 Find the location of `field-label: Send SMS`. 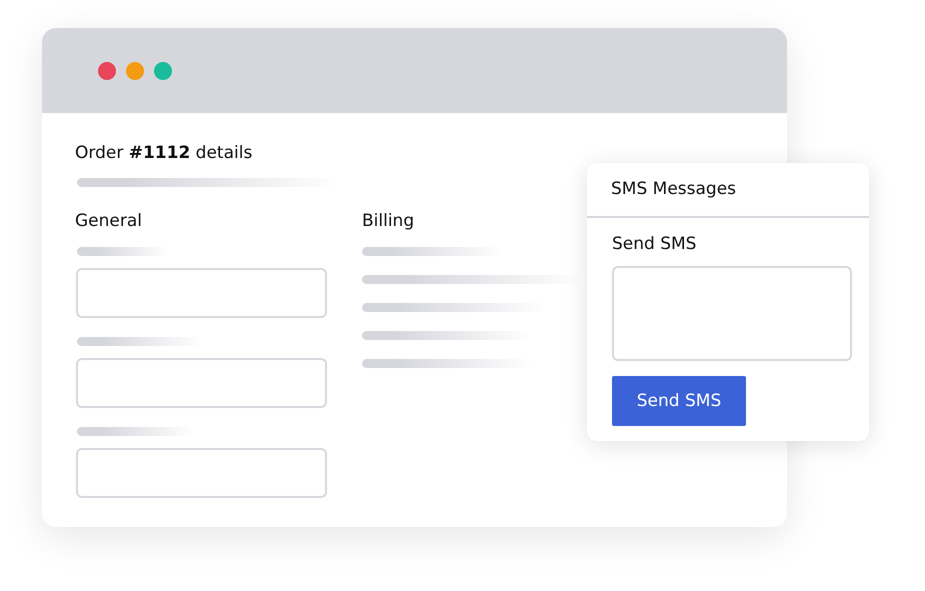

field-label: Send SMS is located at coordinates (654, 244).